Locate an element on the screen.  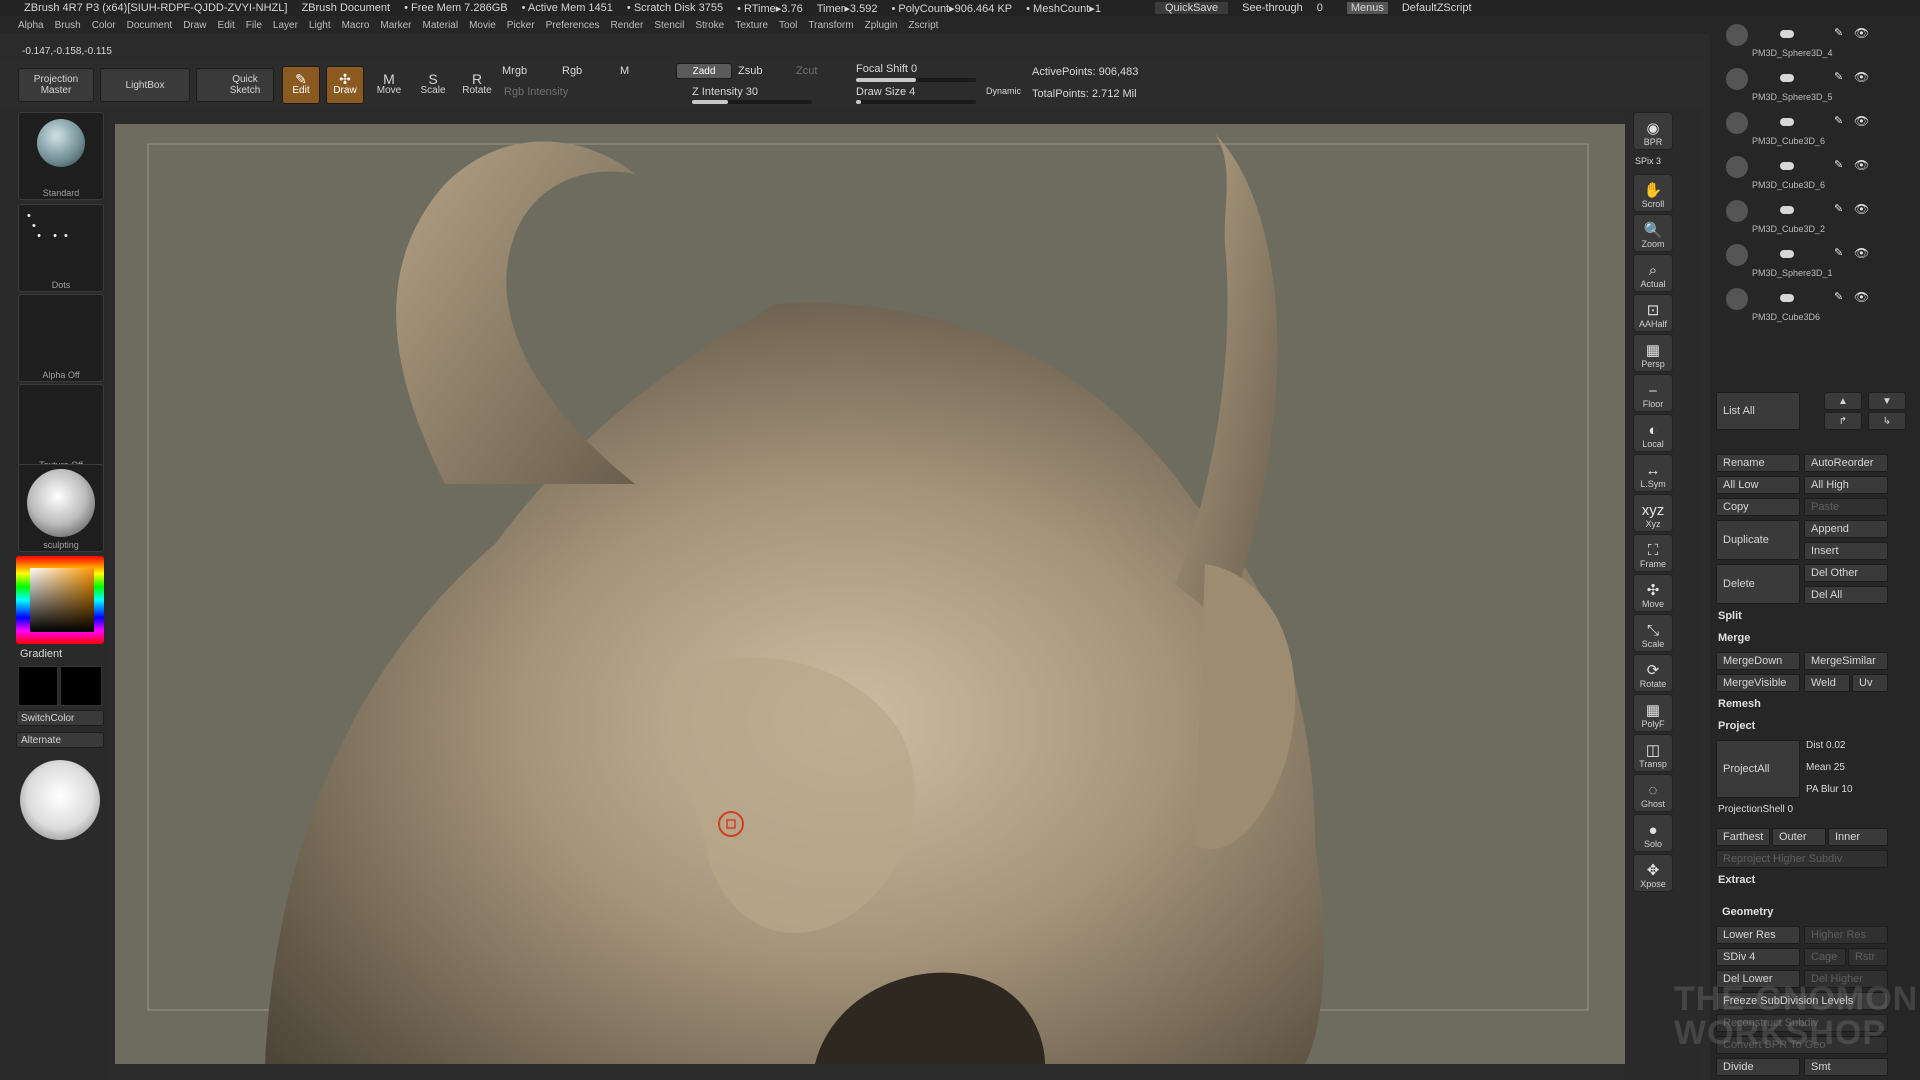
subtool-item: ✎ 👁 PM3D_Sphere3D_4 is located at coordinates (1807, 42).